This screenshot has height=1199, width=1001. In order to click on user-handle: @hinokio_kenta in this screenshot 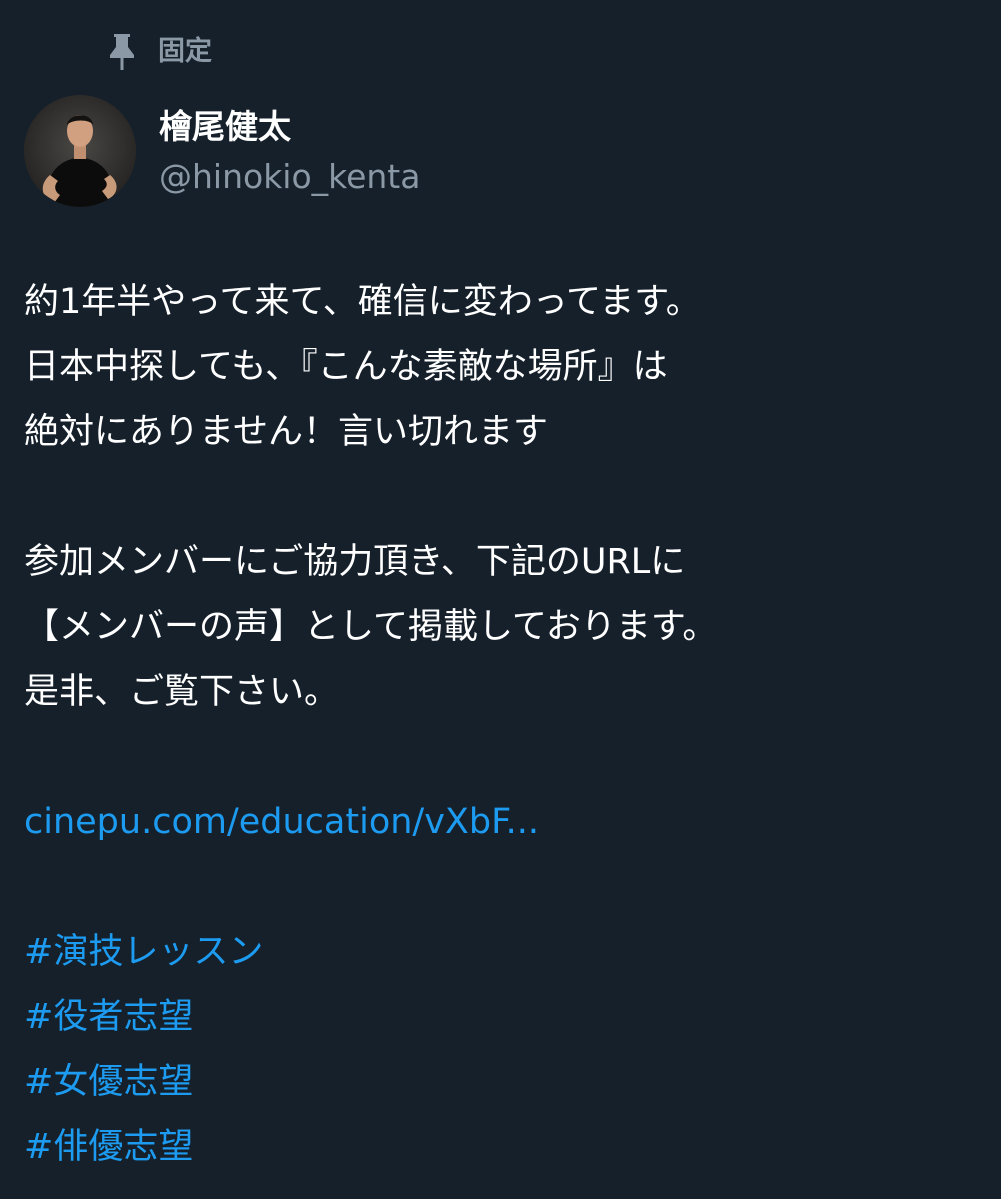, I will do `click(289, 177)`.